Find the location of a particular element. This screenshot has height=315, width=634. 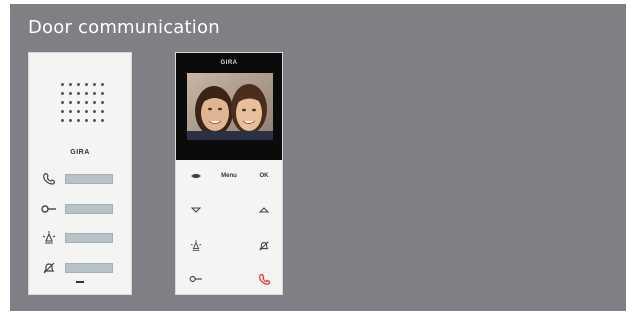

page-title: Door communication is located at coordinates (124, 27).